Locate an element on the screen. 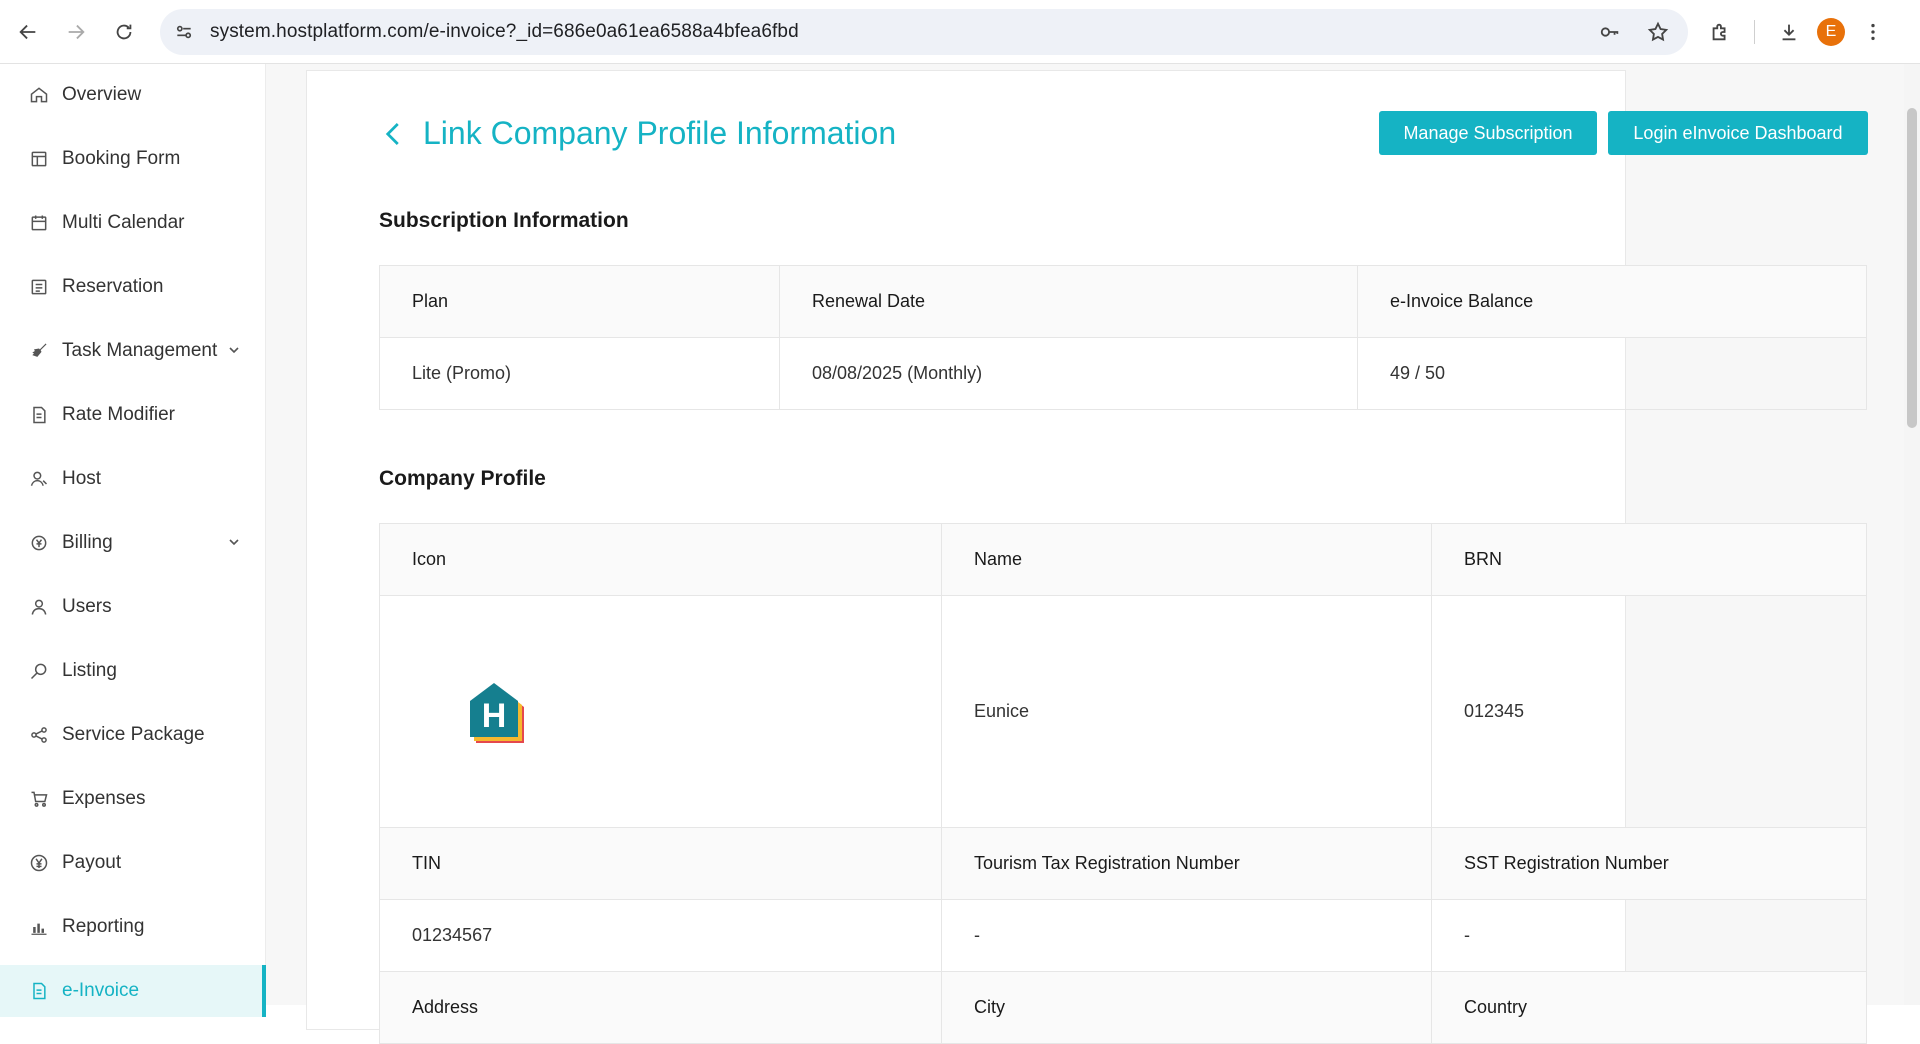 The width and height of the screenshot is (1920, 1044). home-icon is located at coordinates (39, 95).